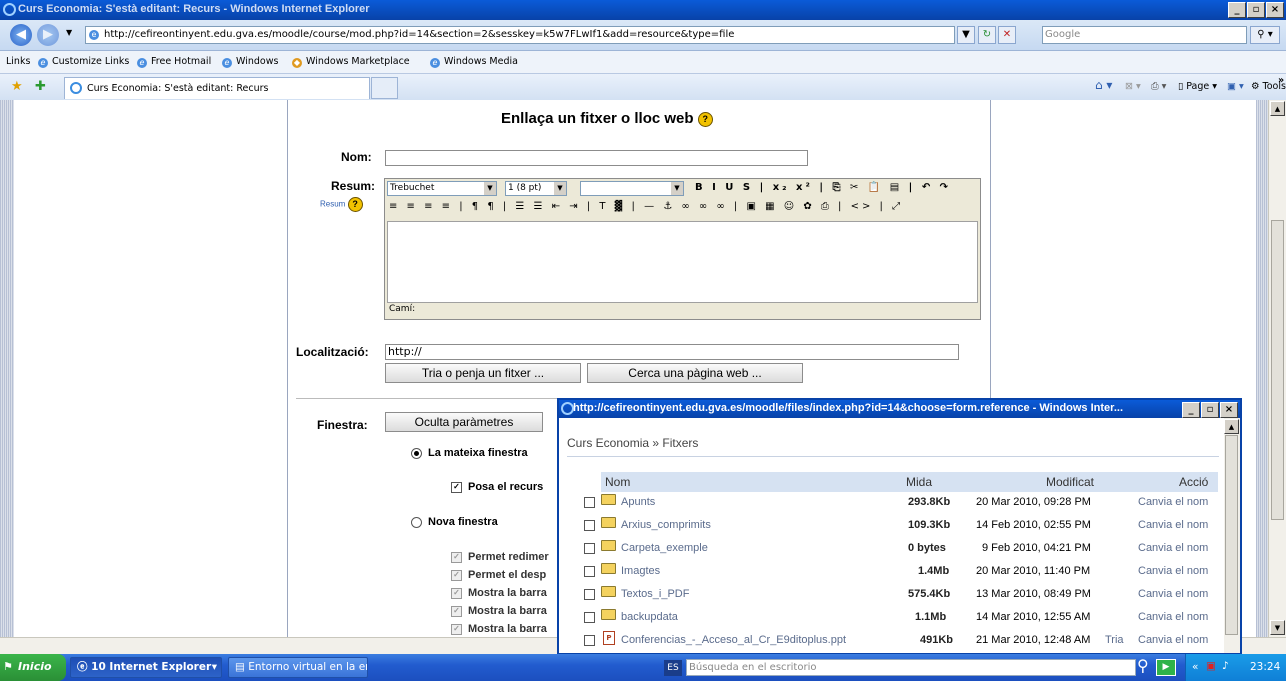 Image resolution: width=1286 pixels, height=681 pixels. Describe the element at coordinates (1225, 666) in the screenshot. I see `volume-icon: ♪` at that location.